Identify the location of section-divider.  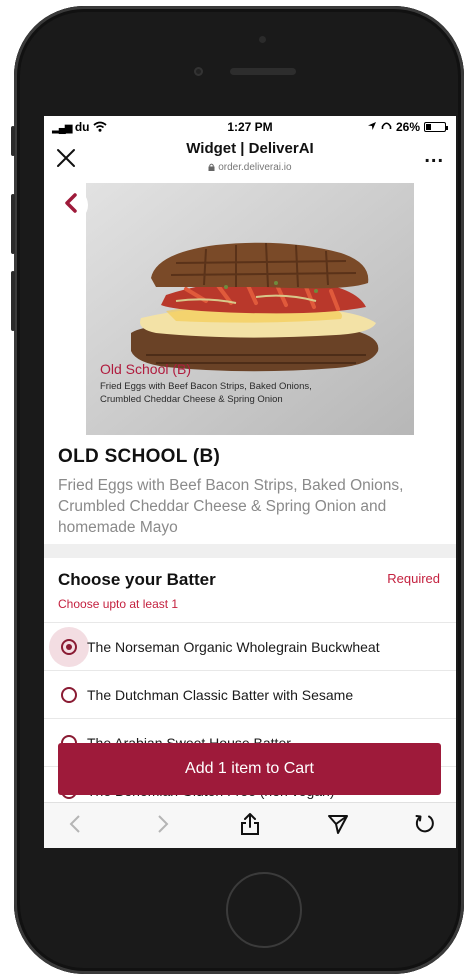
(250, 551).